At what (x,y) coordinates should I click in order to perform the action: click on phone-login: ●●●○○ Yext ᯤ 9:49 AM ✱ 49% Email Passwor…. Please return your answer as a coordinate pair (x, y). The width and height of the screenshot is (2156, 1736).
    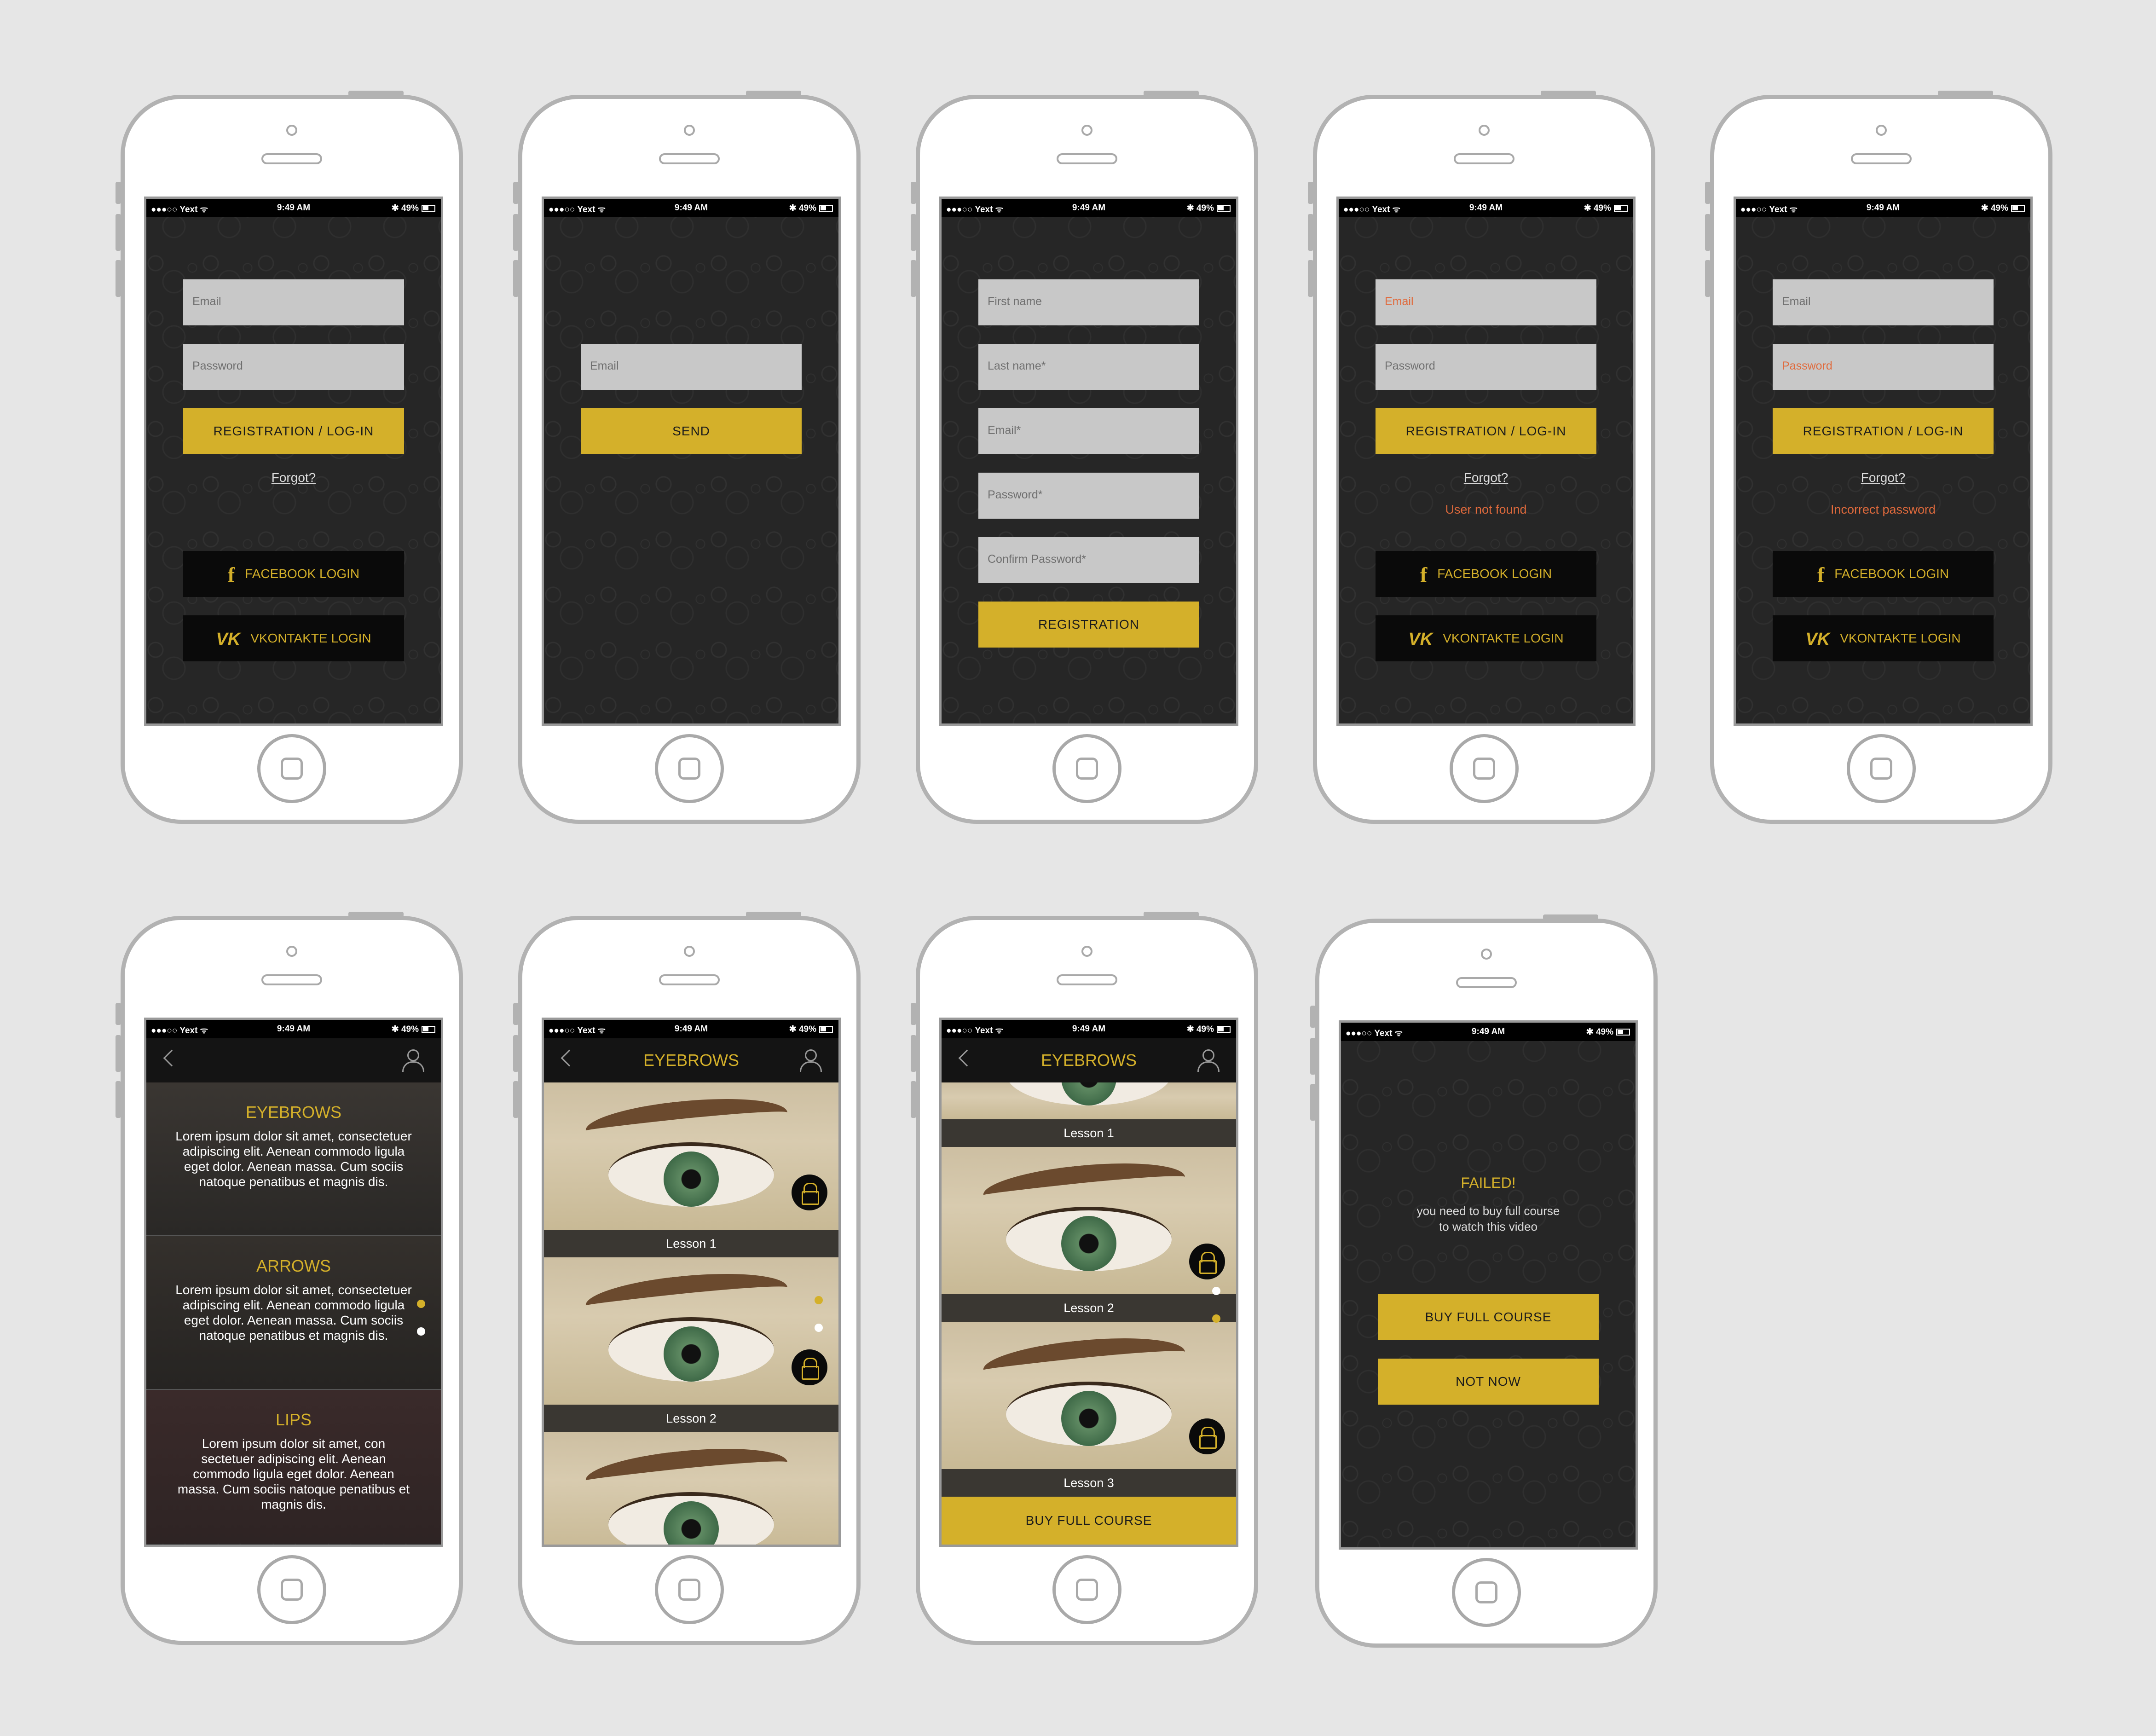
    Looking at the image, I should click on (289, 457).